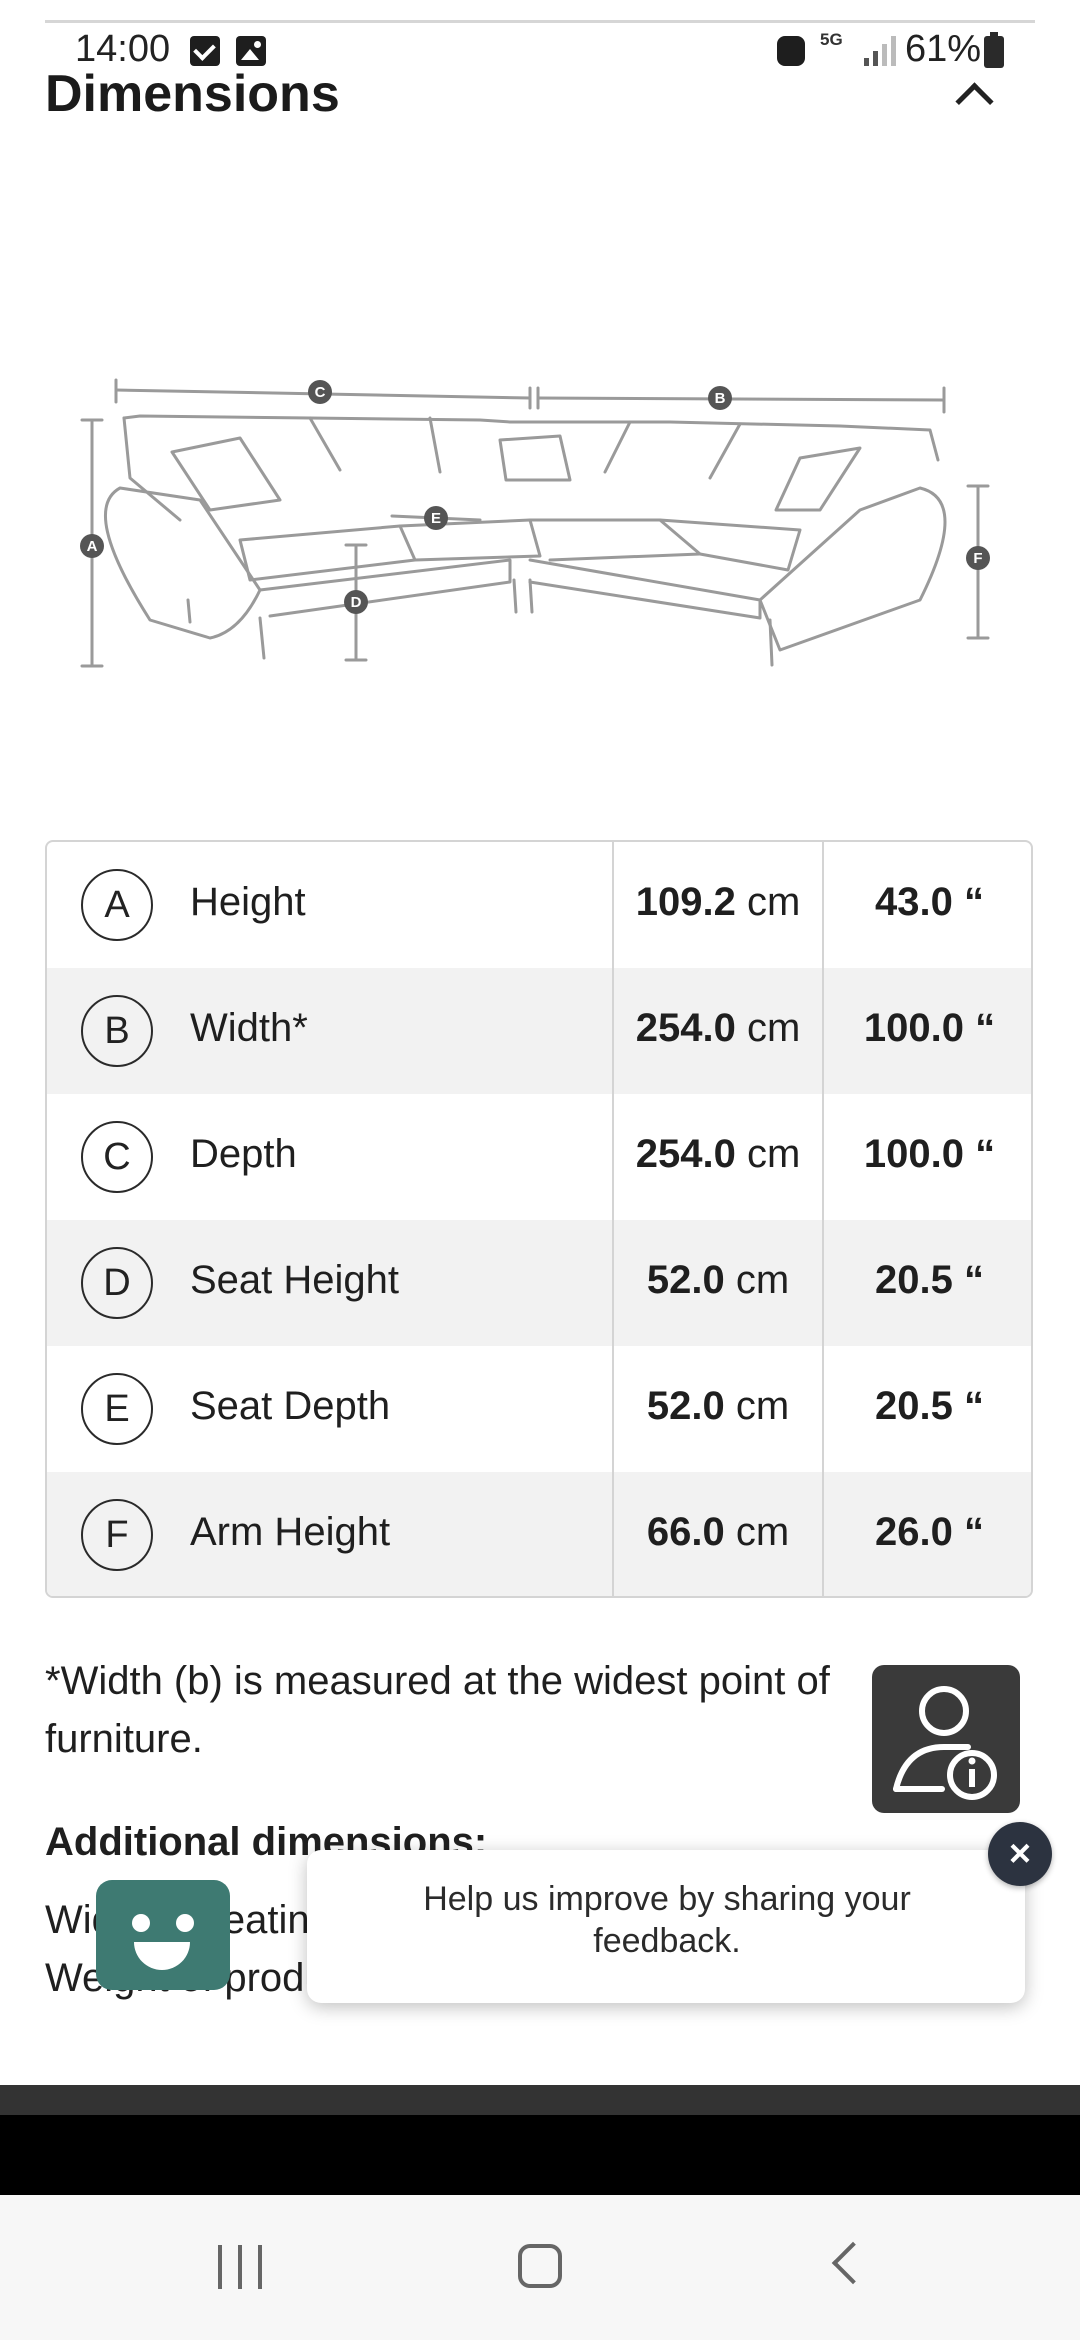 This screenshot has height=2340, width=1080. Describe the element at coordinates (977, 558) in the screenshot. I see `svg-text: F` at that location.